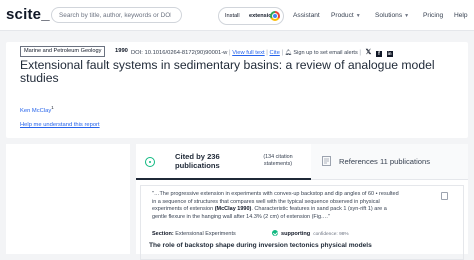  What do you see at coordinates (197, 161) in the screenshot?
I see `cited-by-label: Cited by 236 publications` at bounding box center [197, 161].